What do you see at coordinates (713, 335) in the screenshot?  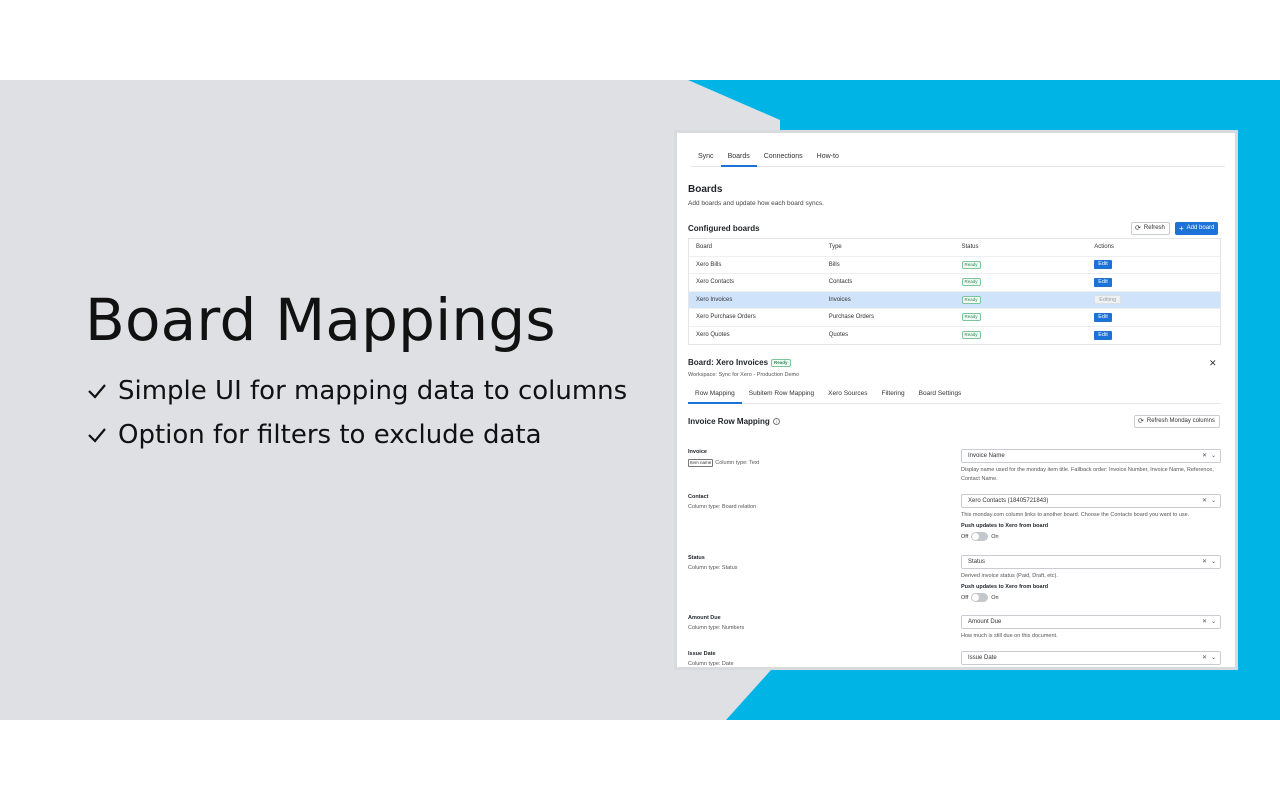 I see `board-name: Xero Quotes` at bounding box center [713, 335].